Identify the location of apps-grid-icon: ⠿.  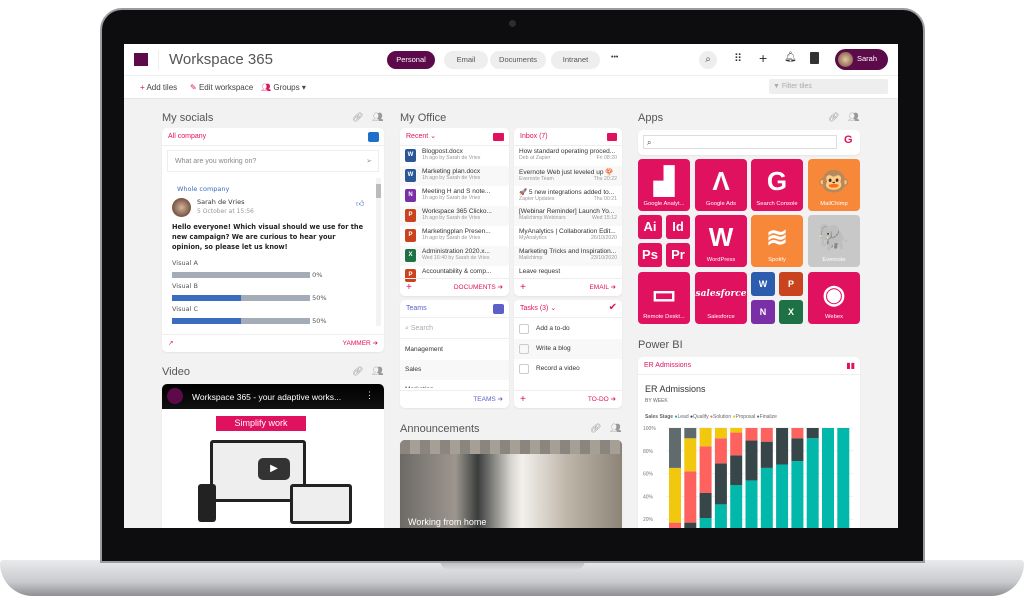
(738, 58).